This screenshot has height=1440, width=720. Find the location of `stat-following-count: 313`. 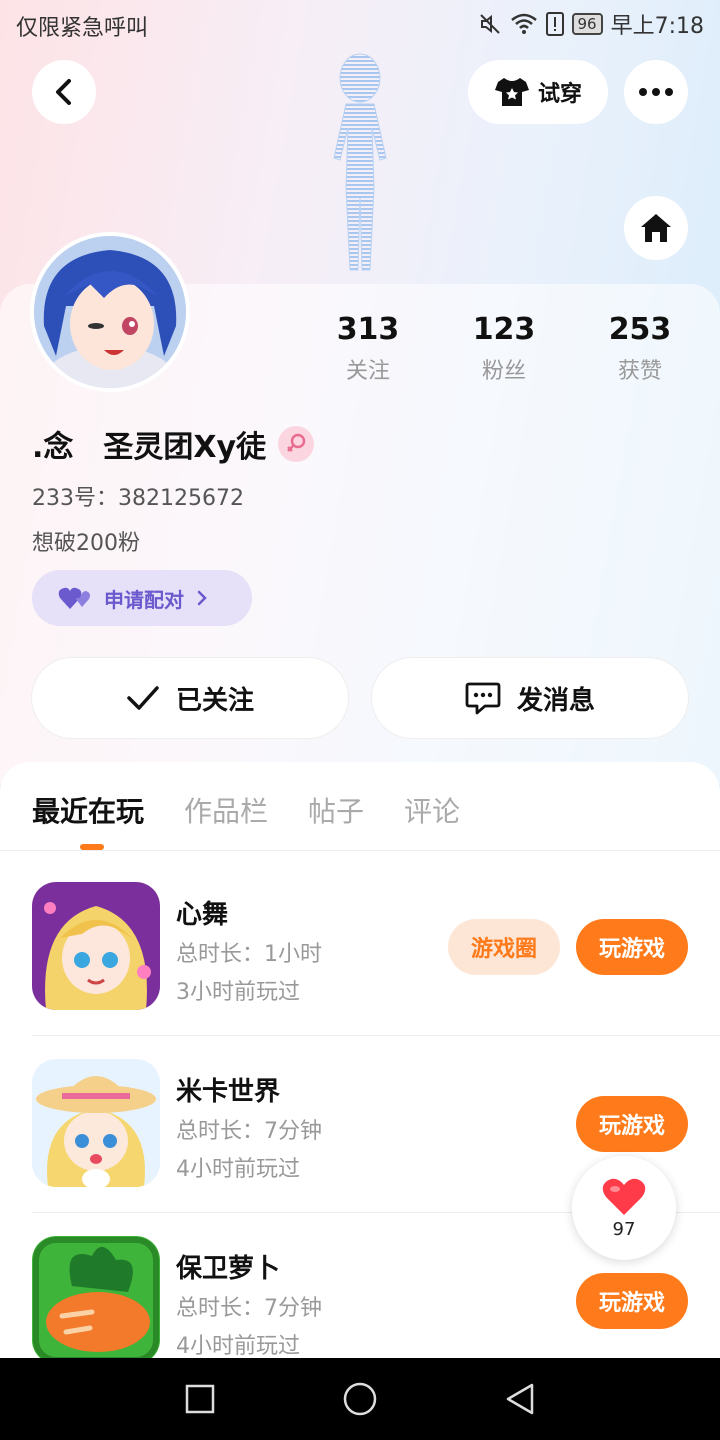

stat-following-count: 313 is located at coordinates (368, 329).